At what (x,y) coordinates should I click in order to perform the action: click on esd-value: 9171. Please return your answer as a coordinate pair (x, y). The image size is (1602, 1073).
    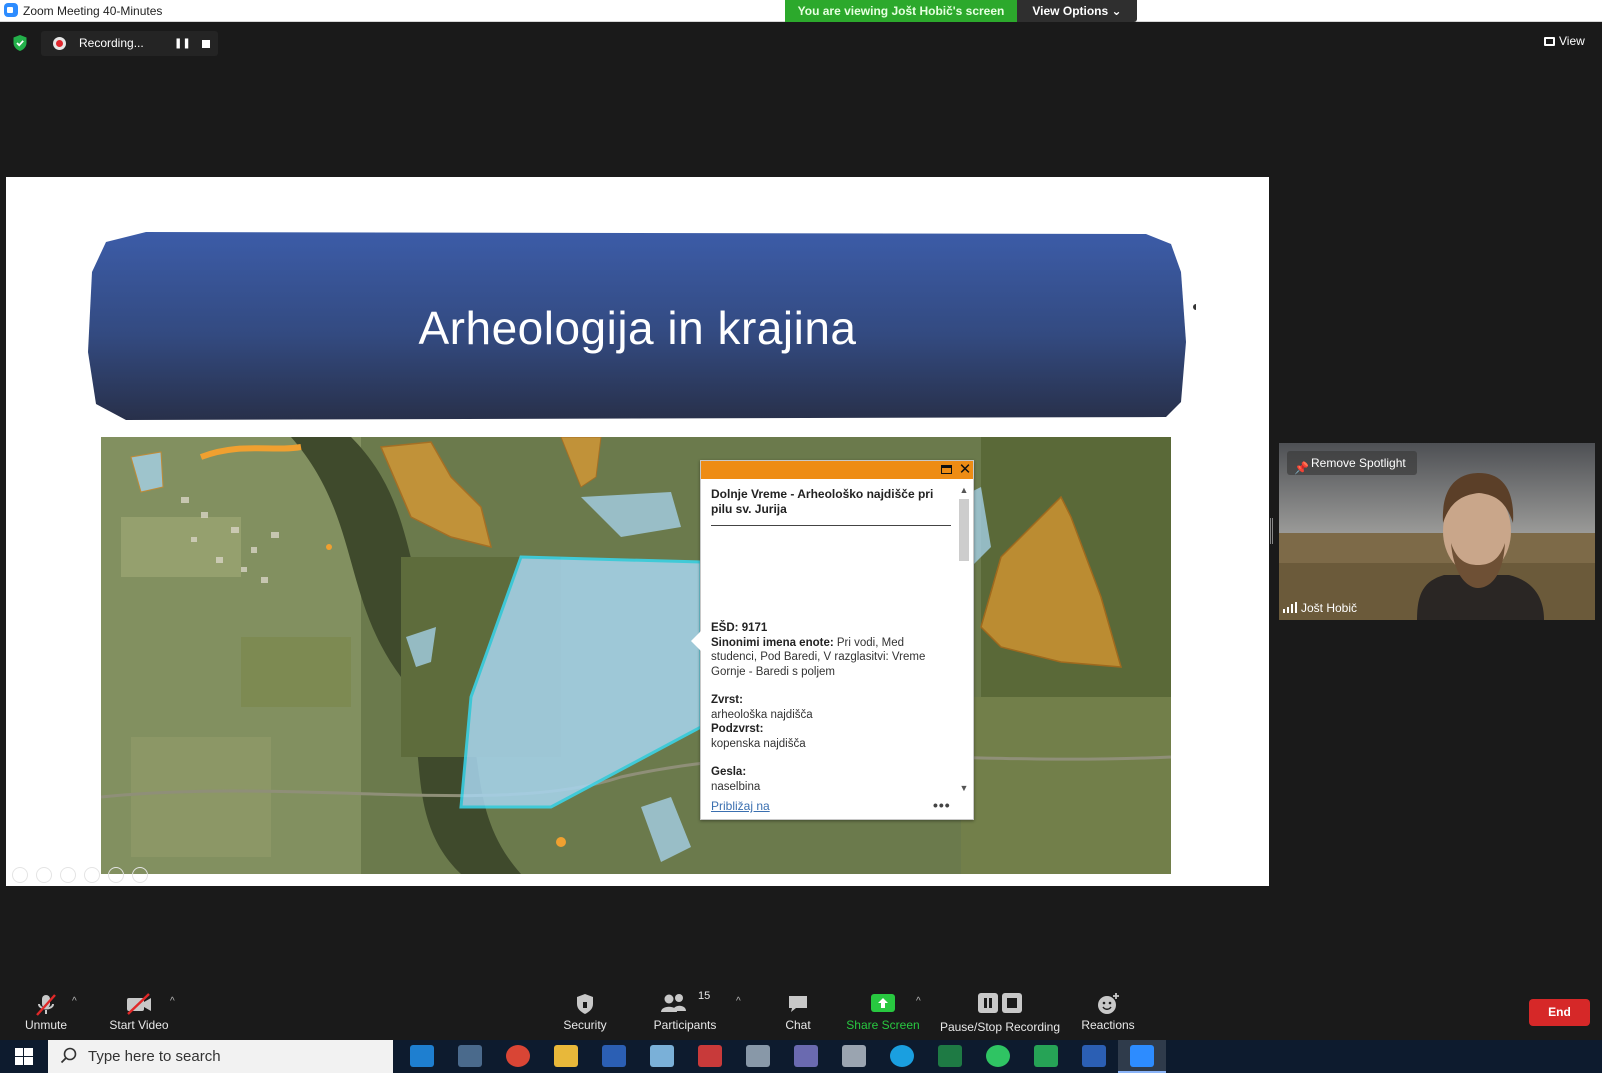
    Looking at the image, I should click on (754, 628).